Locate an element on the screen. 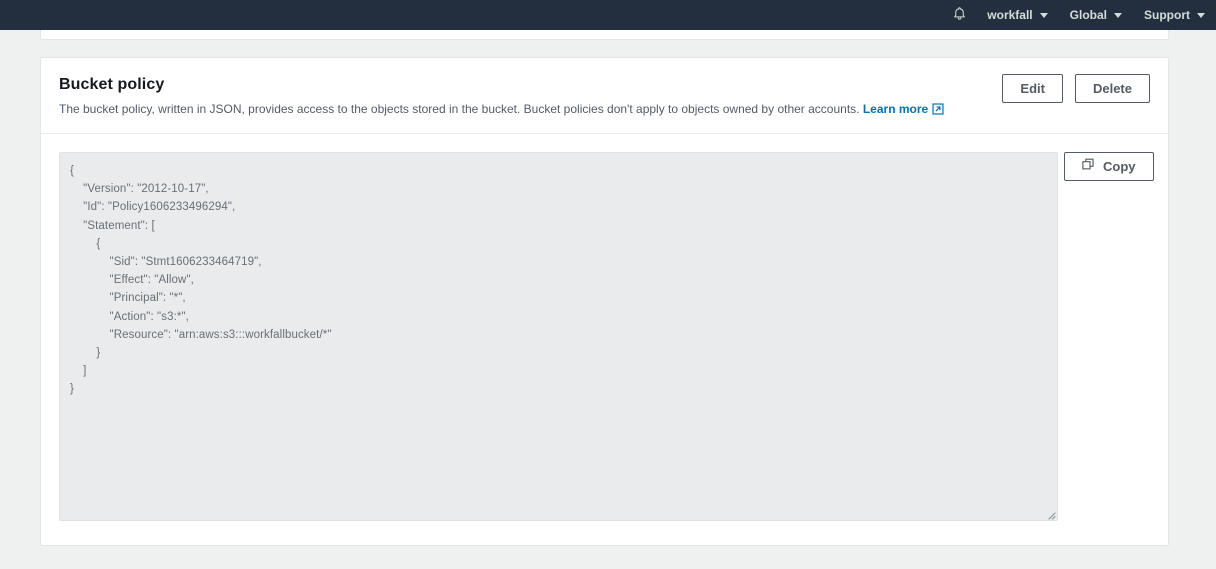 The height and width of the screenshot is (569, 1216). copy-button: Copy is located at coordinates (1109, 166).